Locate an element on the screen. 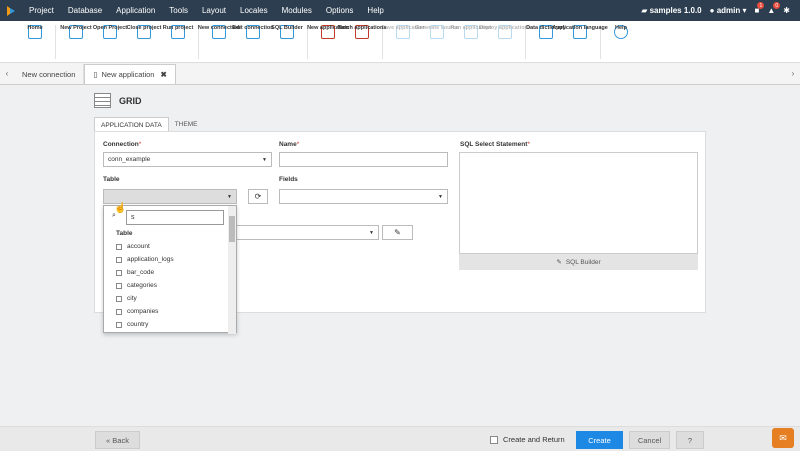  help-footer-button: ? is located at coordinates (690, 440).